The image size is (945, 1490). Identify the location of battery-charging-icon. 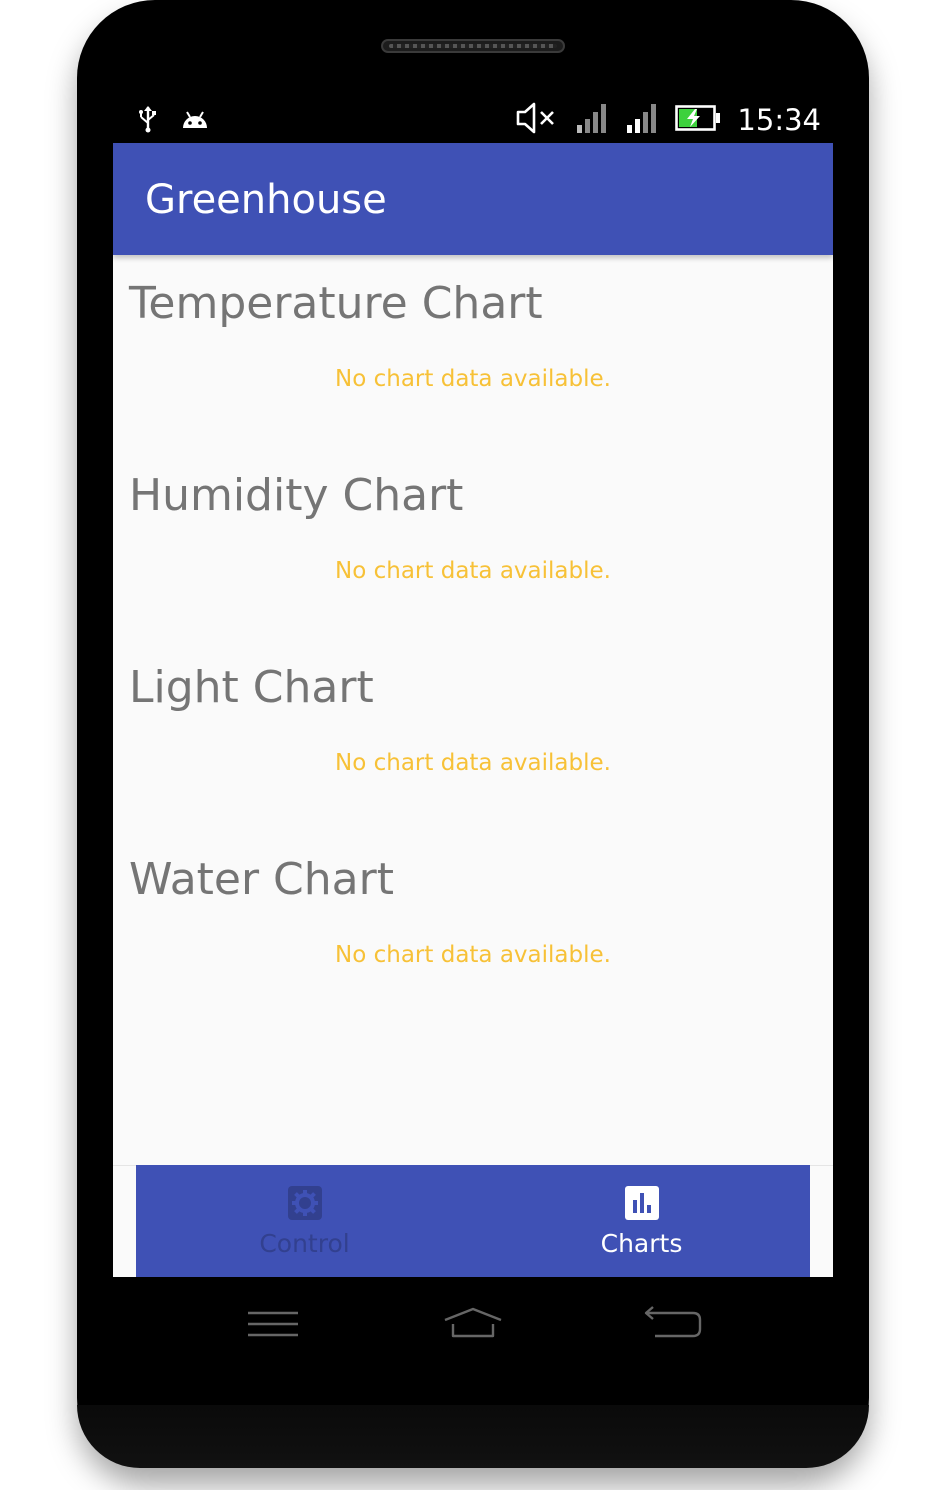
(698, 120).